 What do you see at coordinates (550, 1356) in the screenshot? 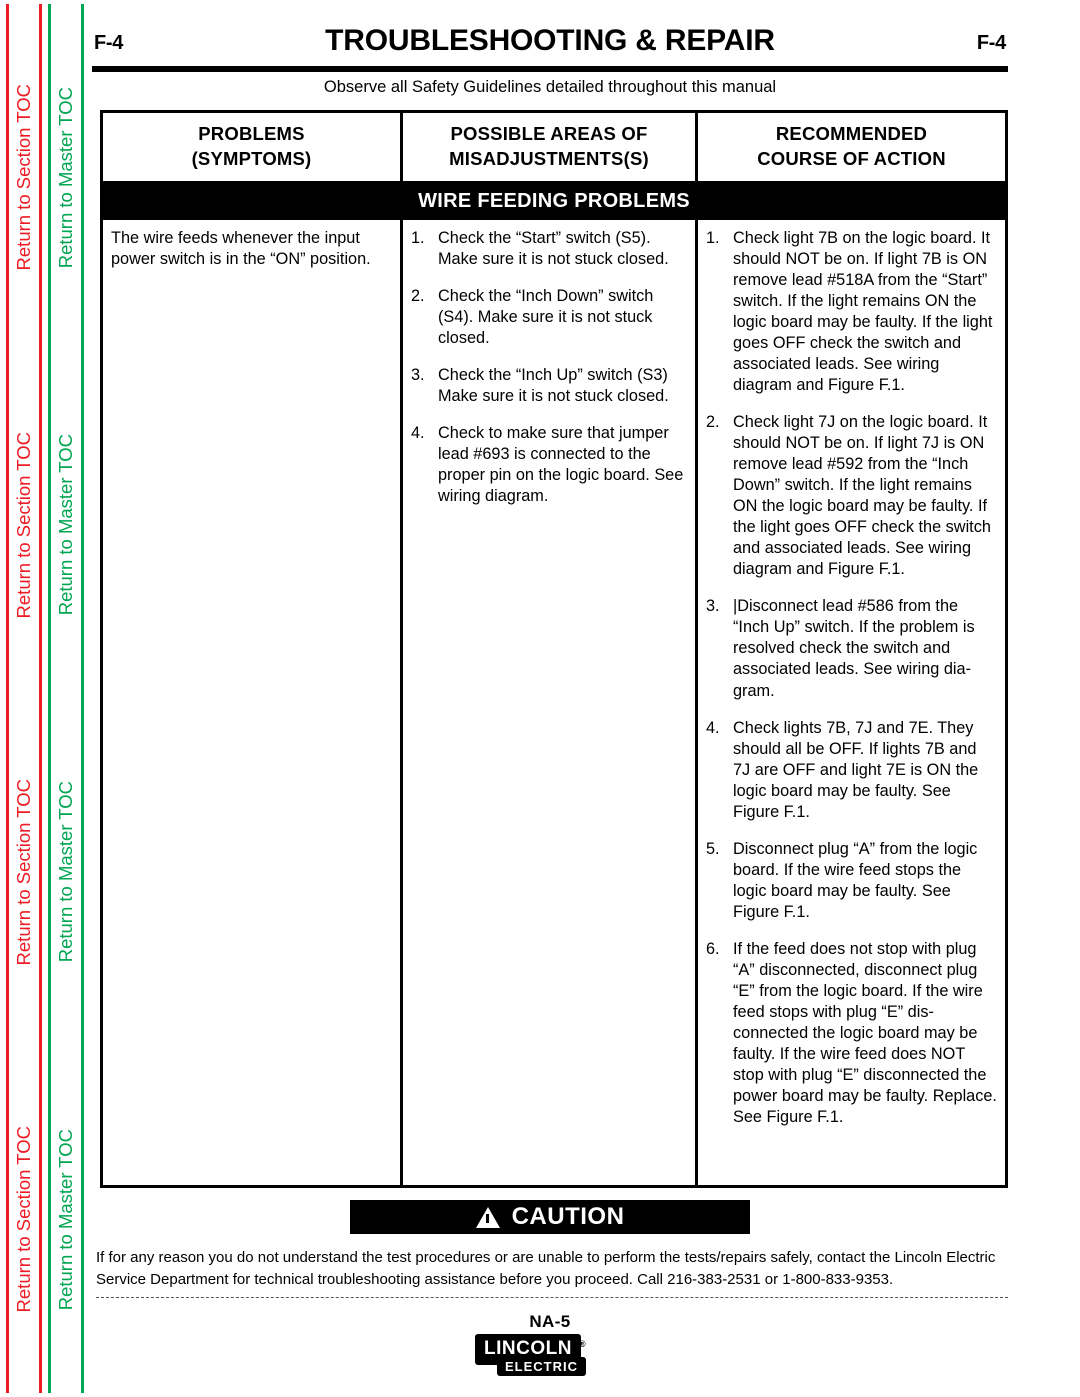
I see `lincoln-electric-logo: LINCOLN ® ELECTRIC` at bounding box center [550, 1356].